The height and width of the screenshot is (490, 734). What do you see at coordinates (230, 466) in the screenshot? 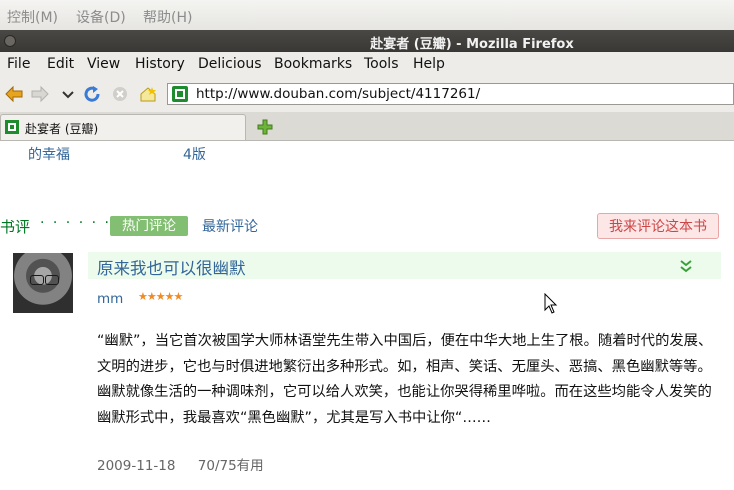
I see `review-useful-count: 70/75有用` at bounding box center [230, 466].